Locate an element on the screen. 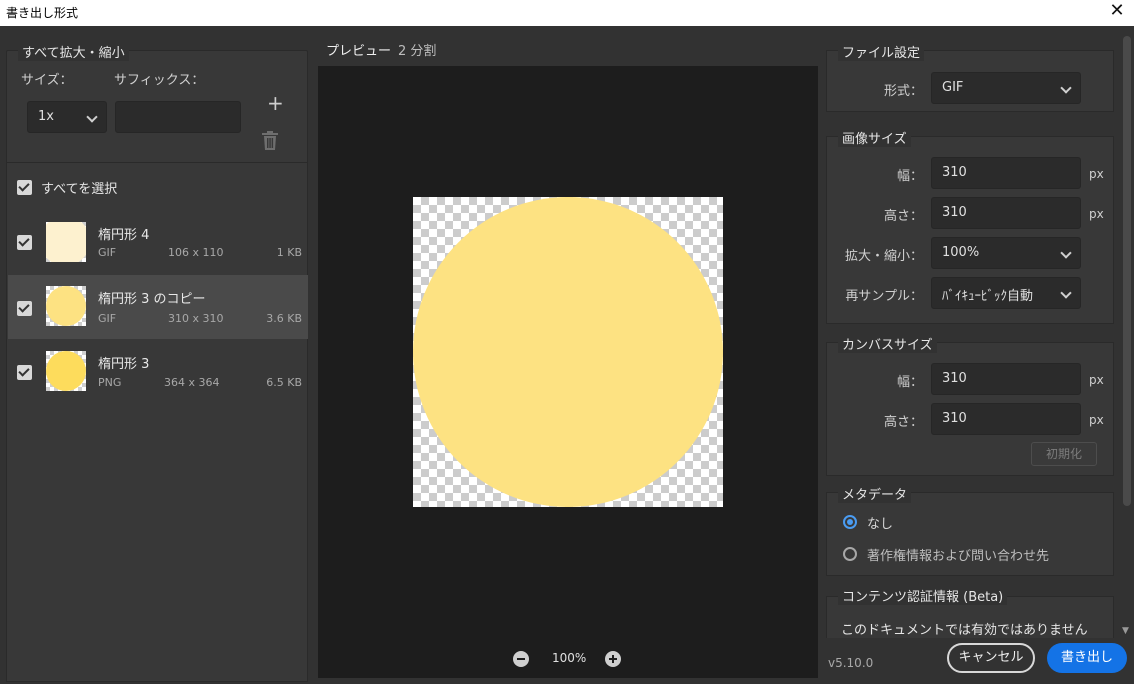 The height and width of the screenshot is (684, 1134). suffix-label: サフィックス： is located at coordinates (159, 80).